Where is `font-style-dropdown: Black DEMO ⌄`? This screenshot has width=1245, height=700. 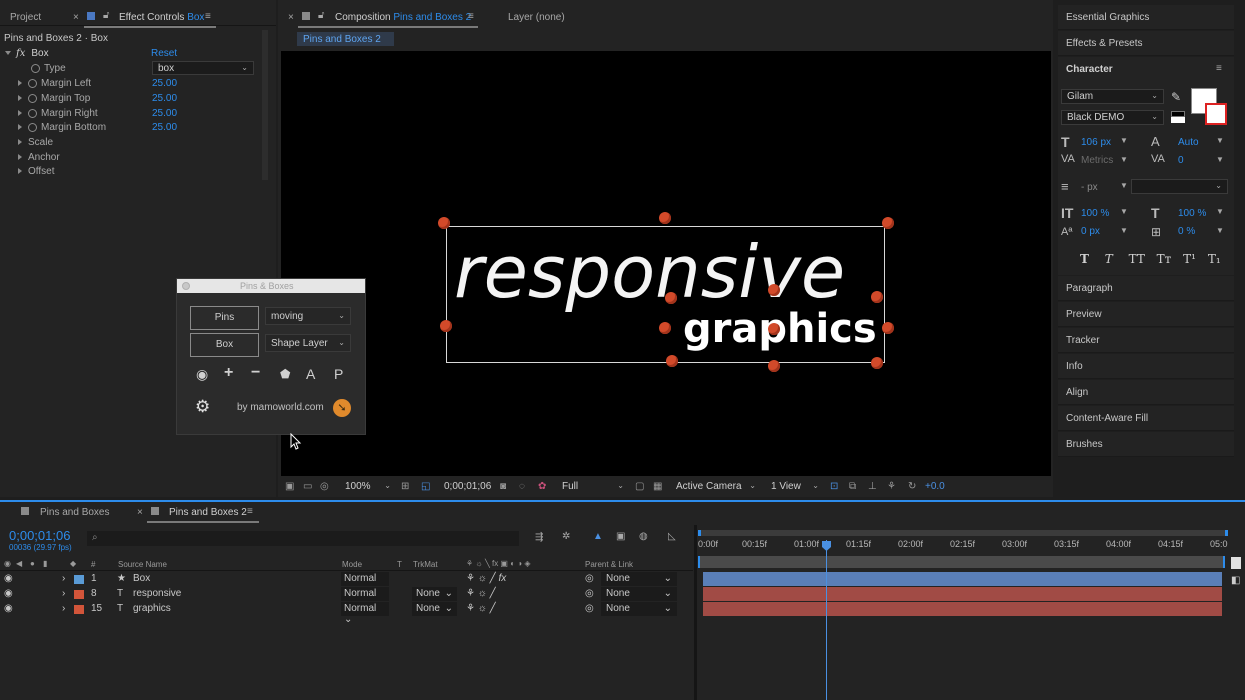 font-style-dropdown: Black DEMO ⌄ is located at coordinates (1112, 117).